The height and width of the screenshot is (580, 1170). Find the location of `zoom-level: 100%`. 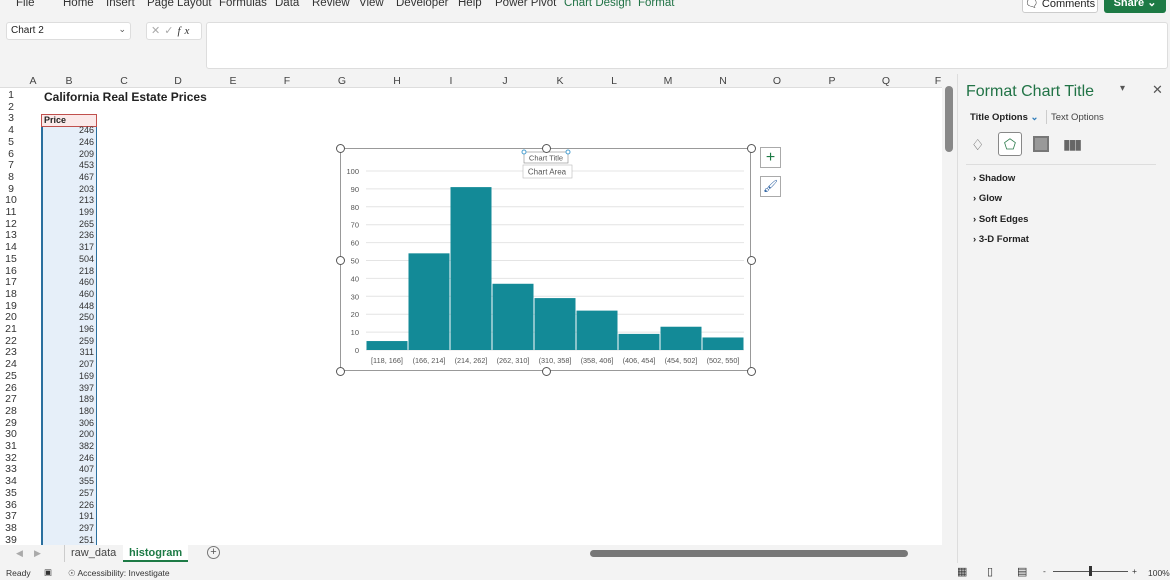

zoom-level: 100% is located at coordinates (1159, 573).